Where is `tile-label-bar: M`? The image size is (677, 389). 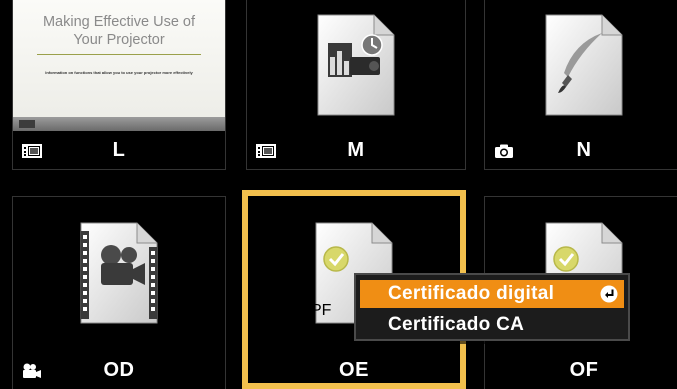 tile-label-bar: M is located at coordinates (356, 150).